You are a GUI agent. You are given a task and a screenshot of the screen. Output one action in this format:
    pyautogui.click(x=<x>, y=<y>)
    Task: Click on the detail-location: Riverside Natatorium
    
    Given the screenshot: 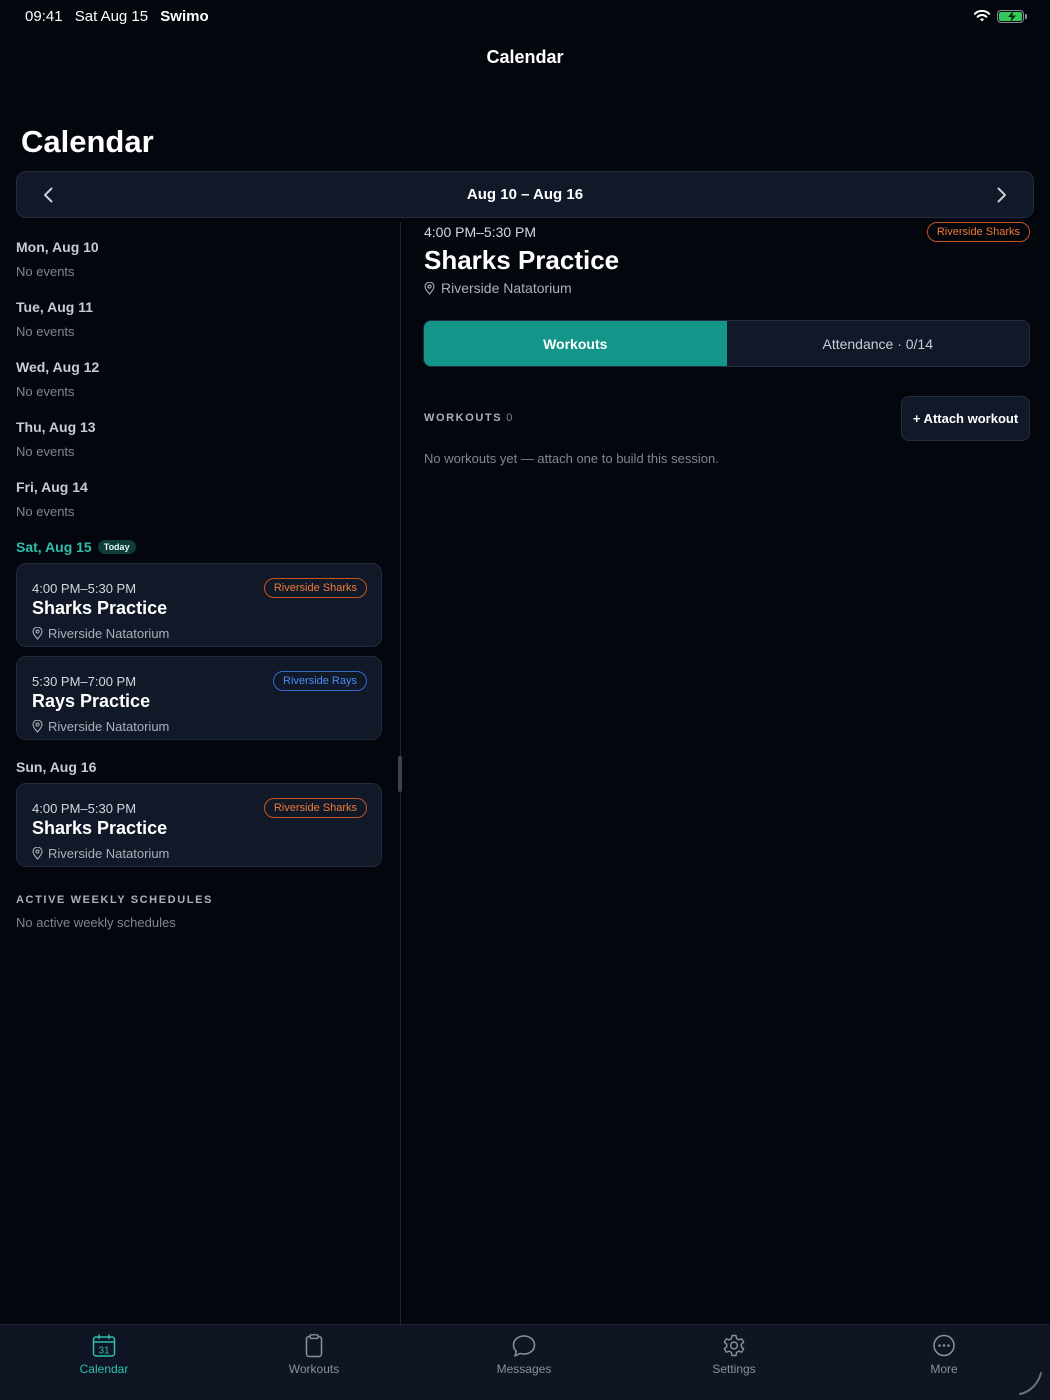 What is the action you would take?
    pyautogui.click(x=498, y=288)
    